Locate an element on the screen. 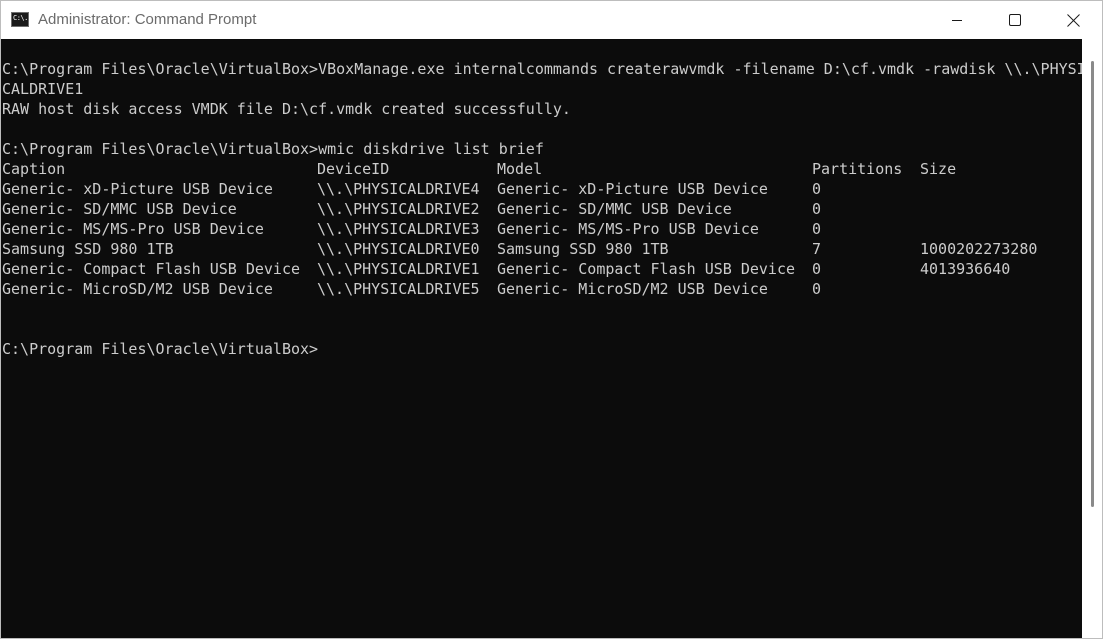 The image size is (1103, 639). row-deviceid: \\.\PHYSICALDRIVE4 is located at coordinates (398, 189).